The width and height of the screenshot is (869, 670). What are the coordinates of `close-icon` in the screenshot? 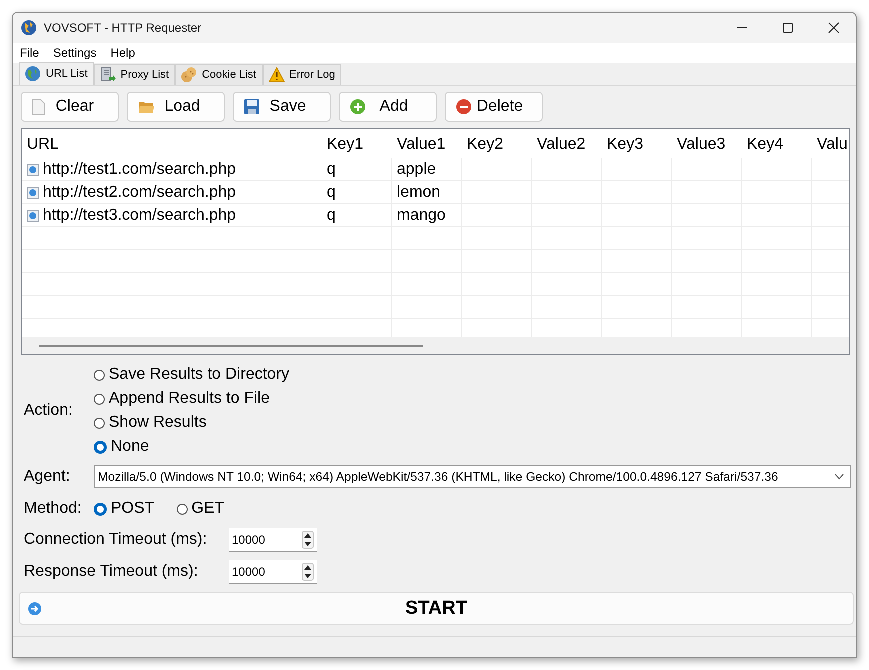 It's located at (834, 28).